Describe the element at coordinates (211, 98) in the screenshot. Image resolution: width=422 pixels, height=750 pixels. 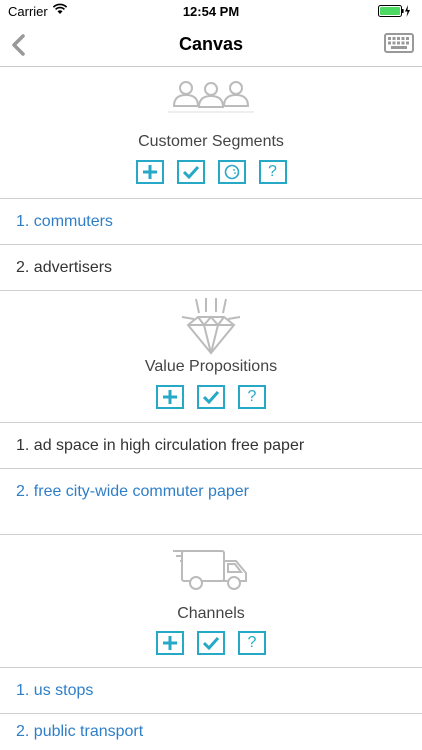
I see `people-icon` at that location.